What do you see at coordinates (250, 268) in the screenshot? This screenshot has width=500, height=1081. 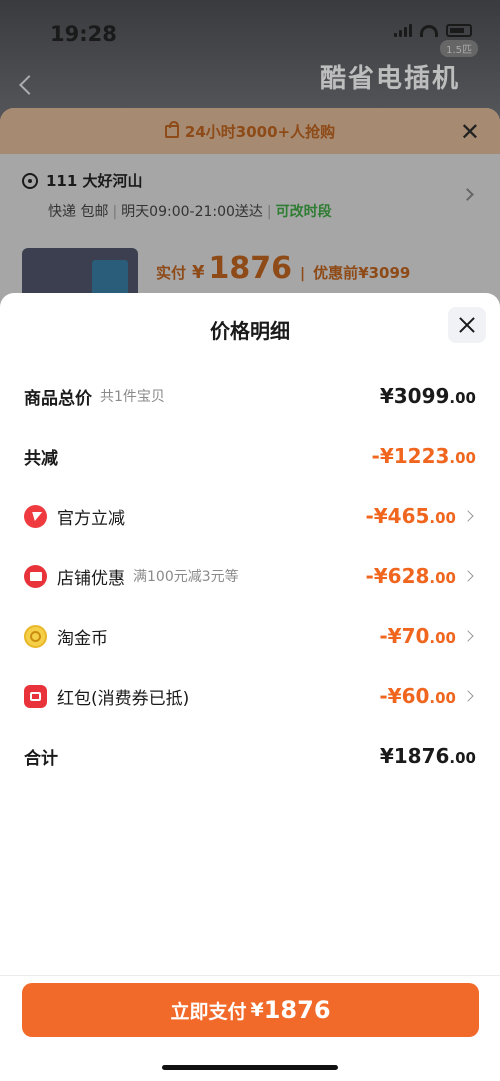 I see `paid-amount: 1876` at bounding box center [250, 268].